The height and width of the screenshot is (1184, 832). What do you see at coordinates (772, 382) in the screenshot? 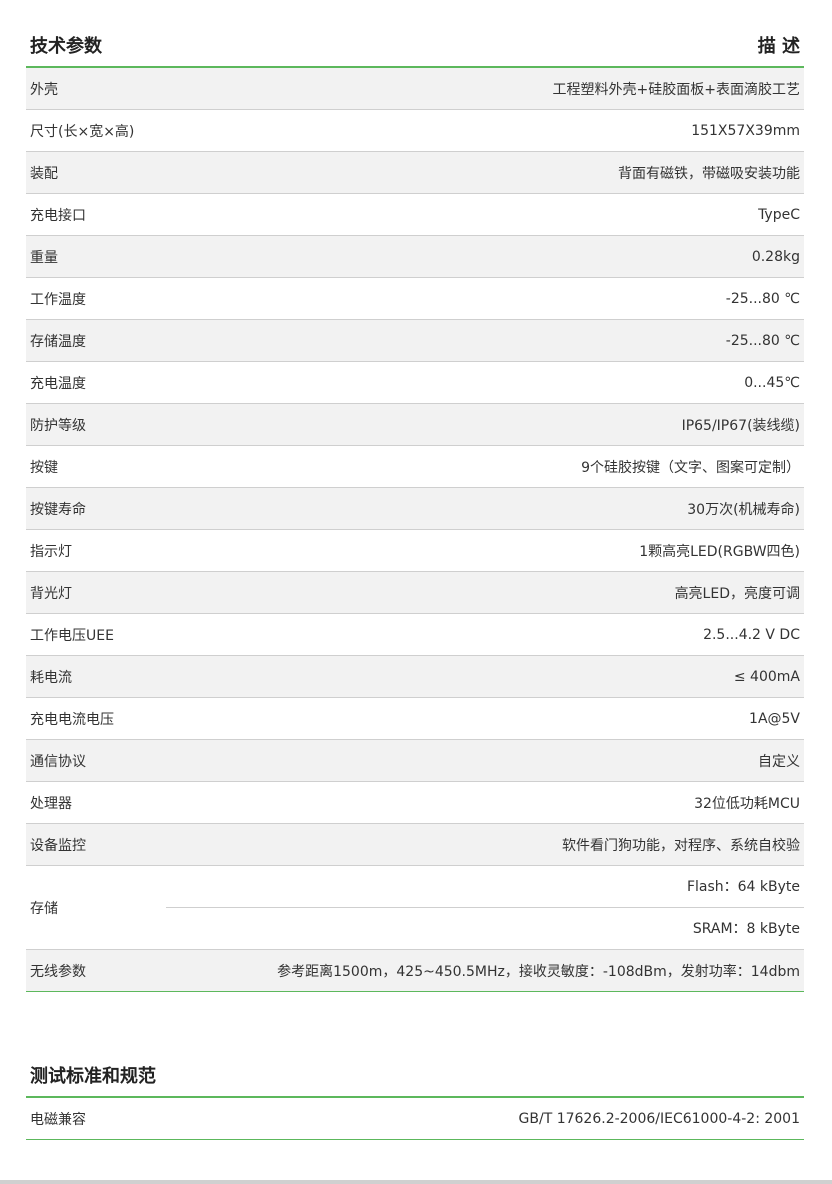
I see `row-value: 0...45℃` at bounding box center [772, 382].